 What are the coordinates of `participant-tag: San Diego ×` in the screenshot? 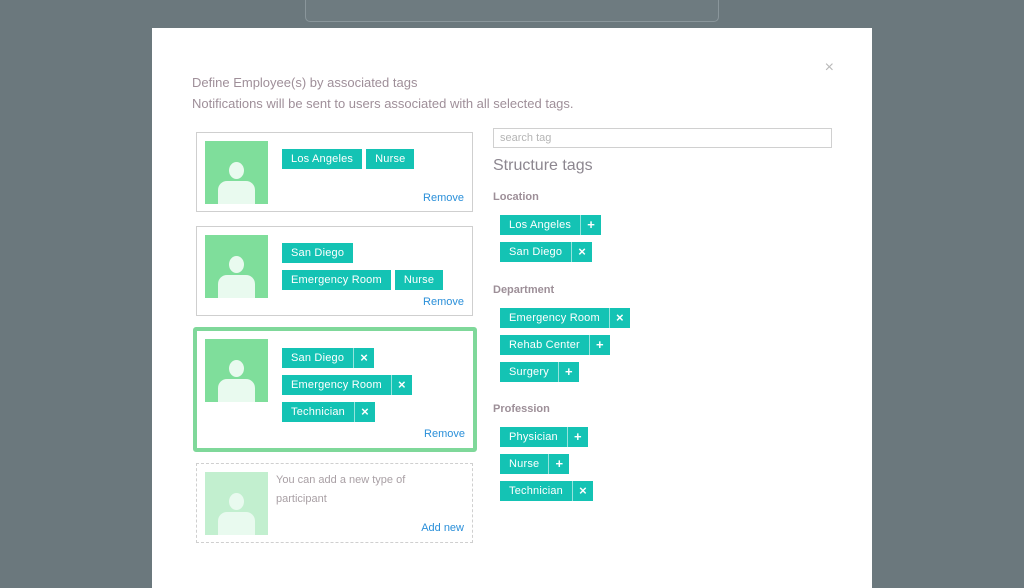 It's located at (328, 358).